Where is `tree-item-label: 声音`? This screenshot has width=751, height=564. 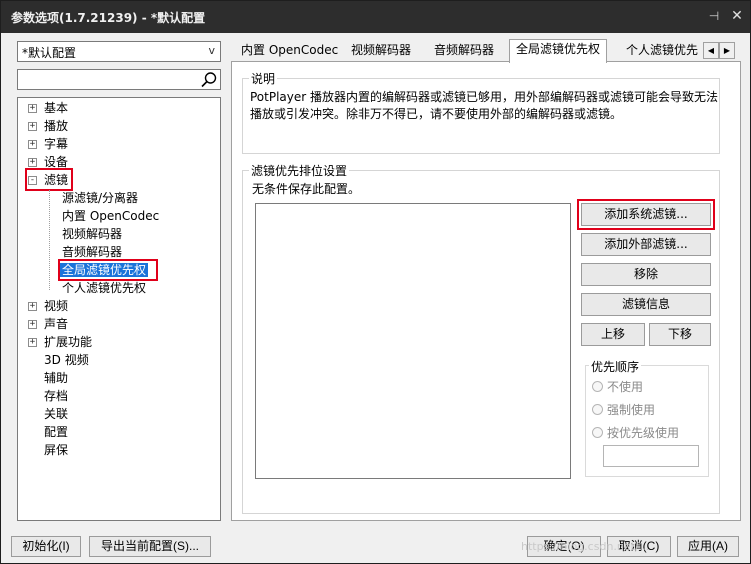 tree-item-label: 声音 is located at coordinates (56, 324).